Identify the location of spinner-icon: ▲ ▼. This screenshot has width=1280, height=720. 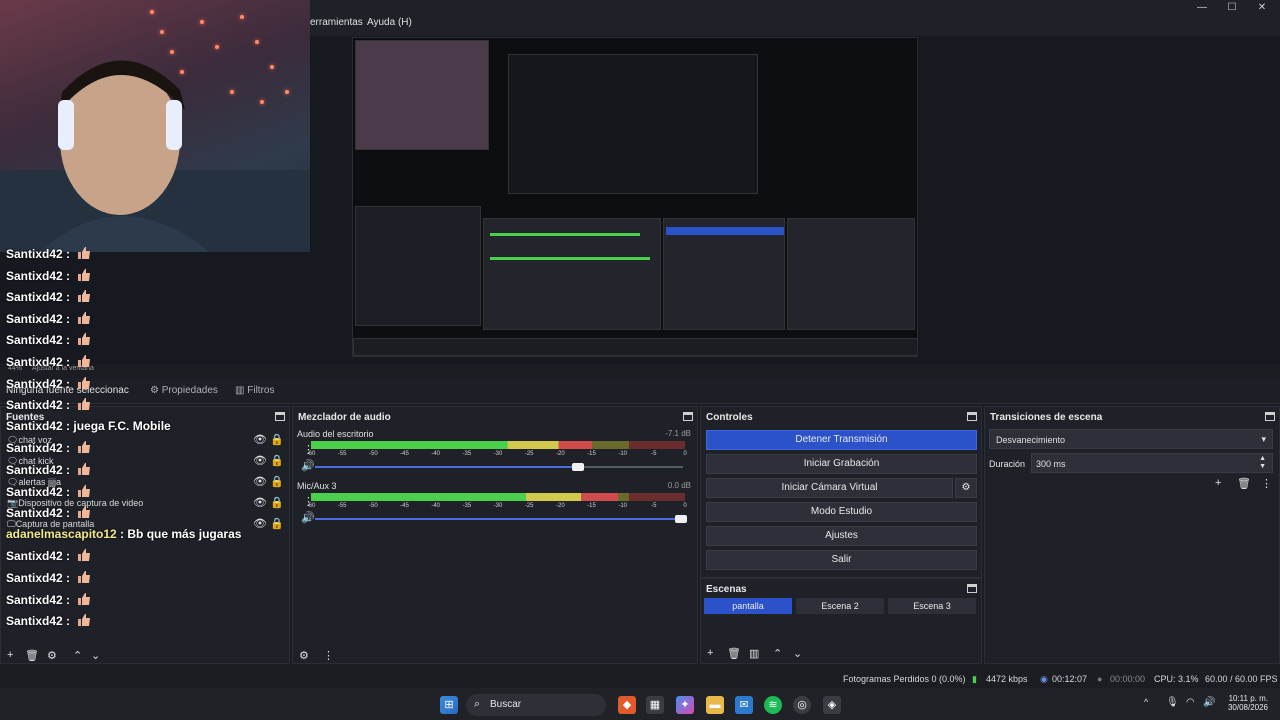
(1262, 463).